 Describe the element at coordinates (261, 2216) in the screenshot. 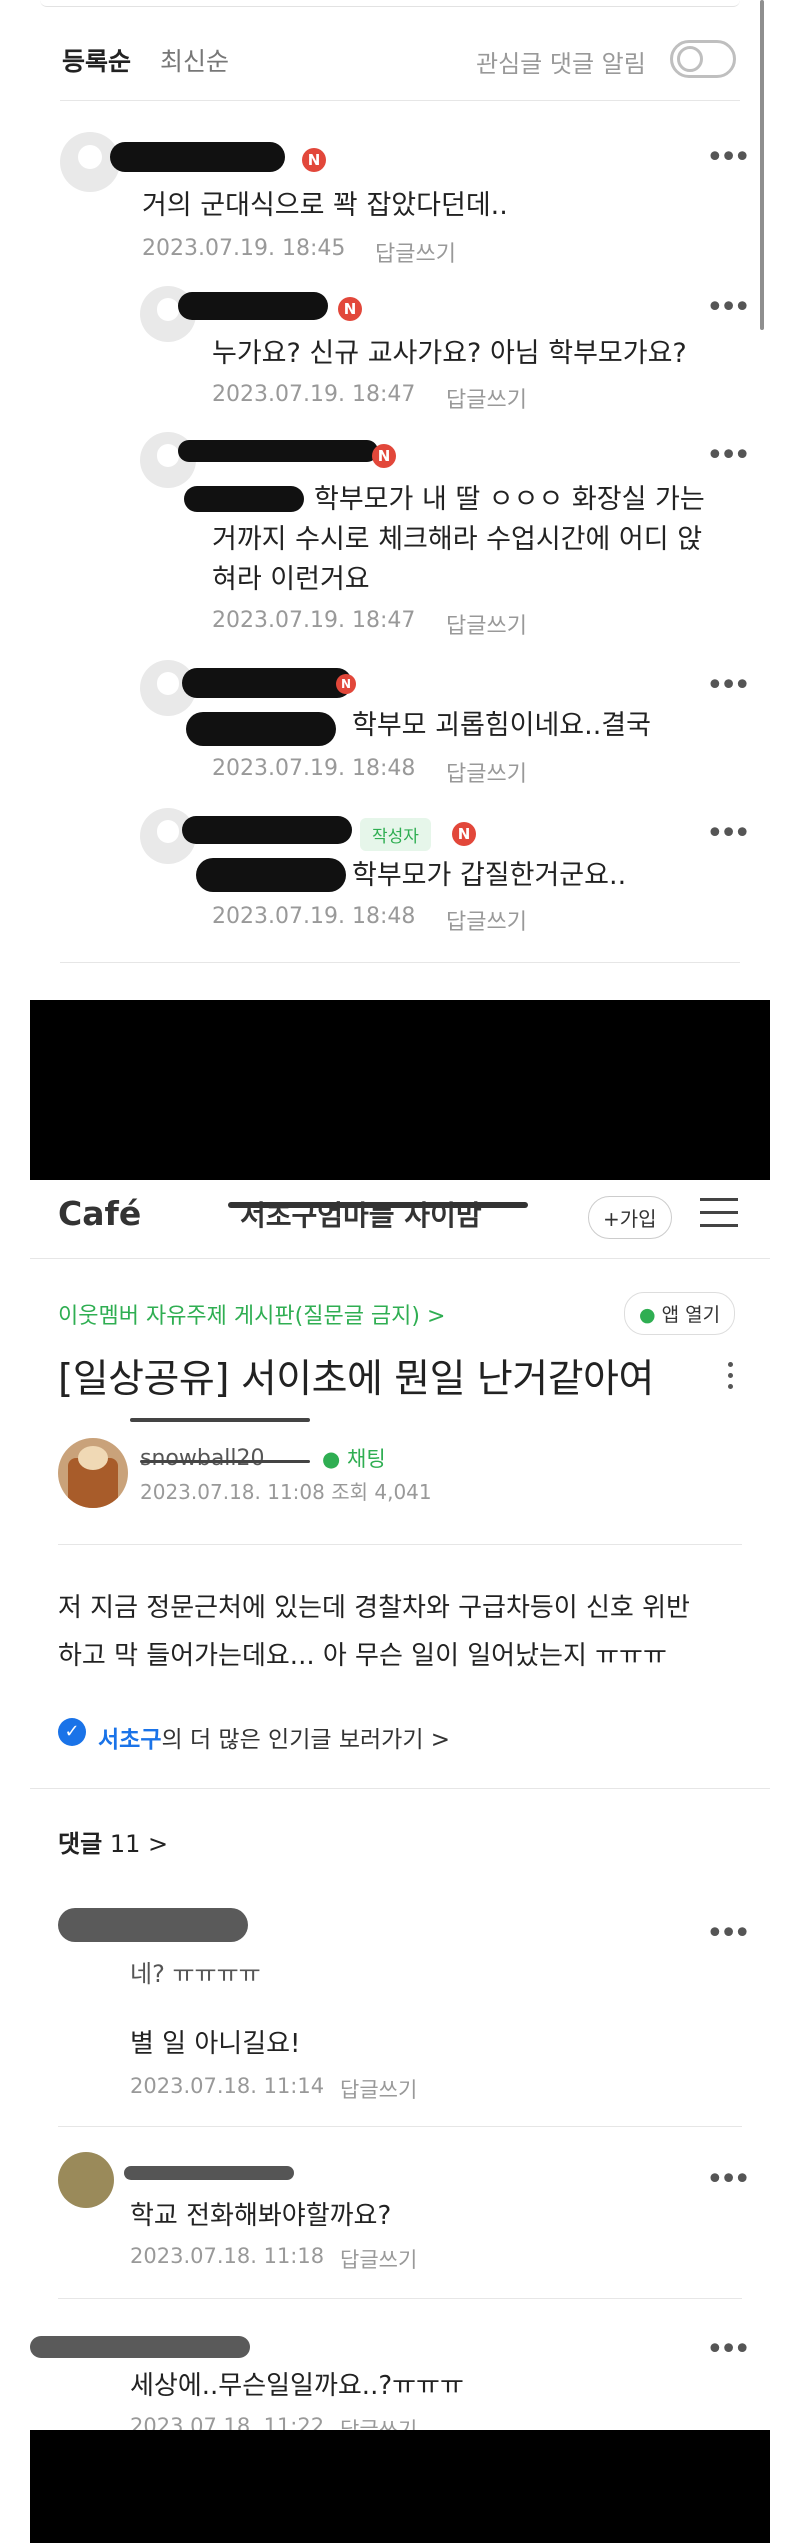

I see `comment-text: 학교 전화해봐야할까요?` at that location.